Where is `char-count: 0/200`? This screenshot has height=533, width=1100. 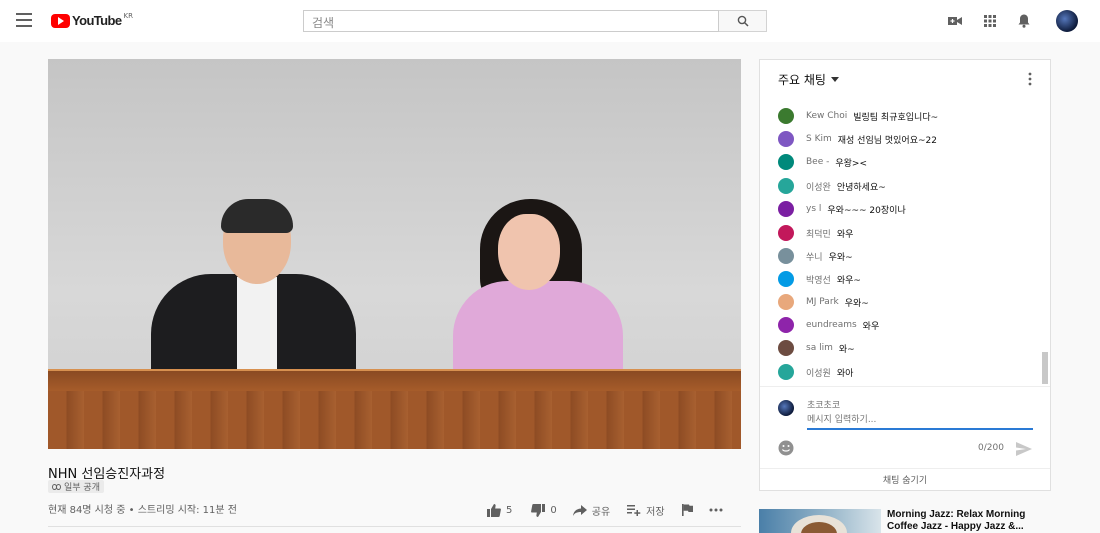 char-count: 0/200 is located at coordinates (991, 448).